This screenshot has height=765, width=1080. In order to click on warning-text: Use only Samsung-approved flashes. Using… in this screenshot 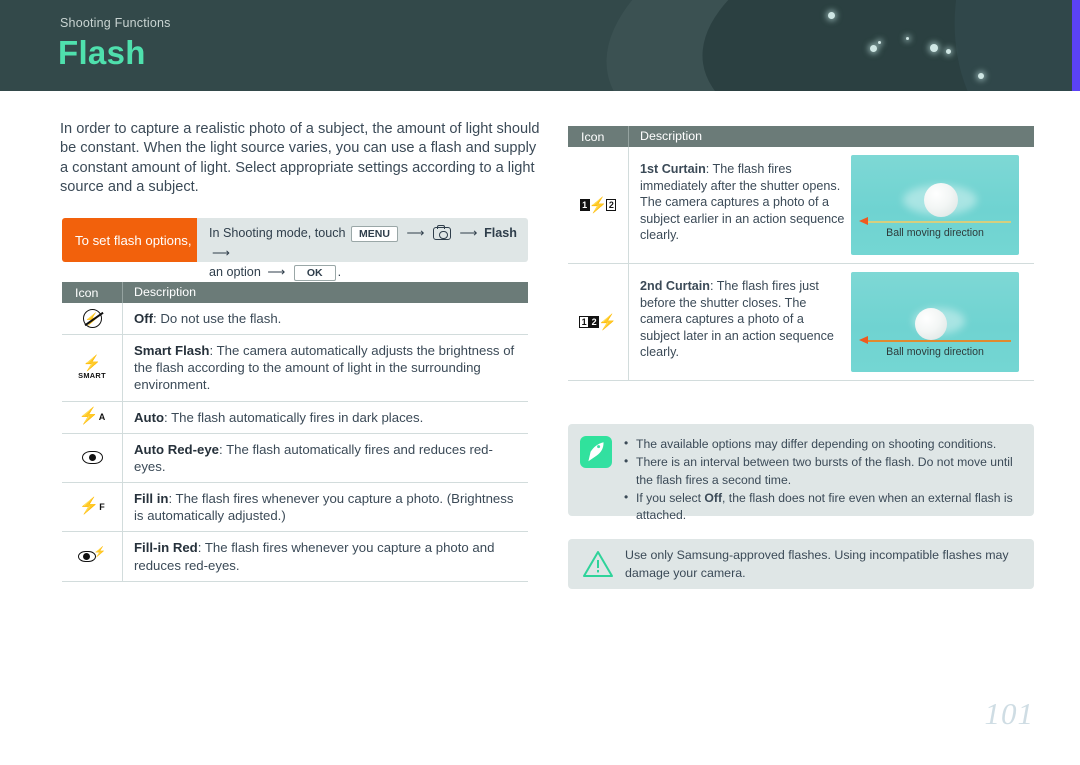, I will do `click(817, 564)`.